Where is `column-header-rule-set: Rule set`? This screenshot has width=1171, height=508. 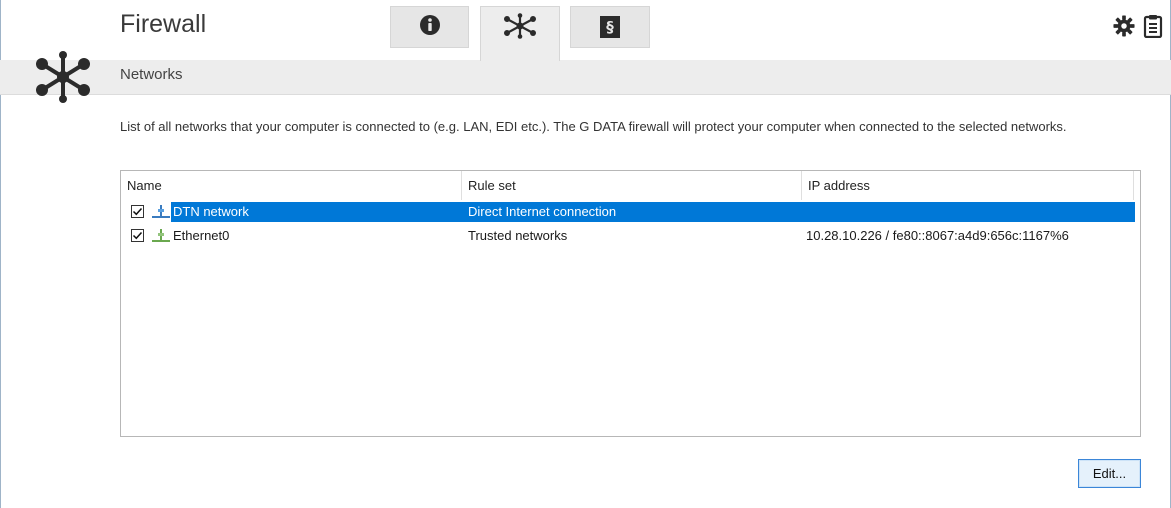
column-header-rule-set: Rule set is located at coordinates (632, 185).